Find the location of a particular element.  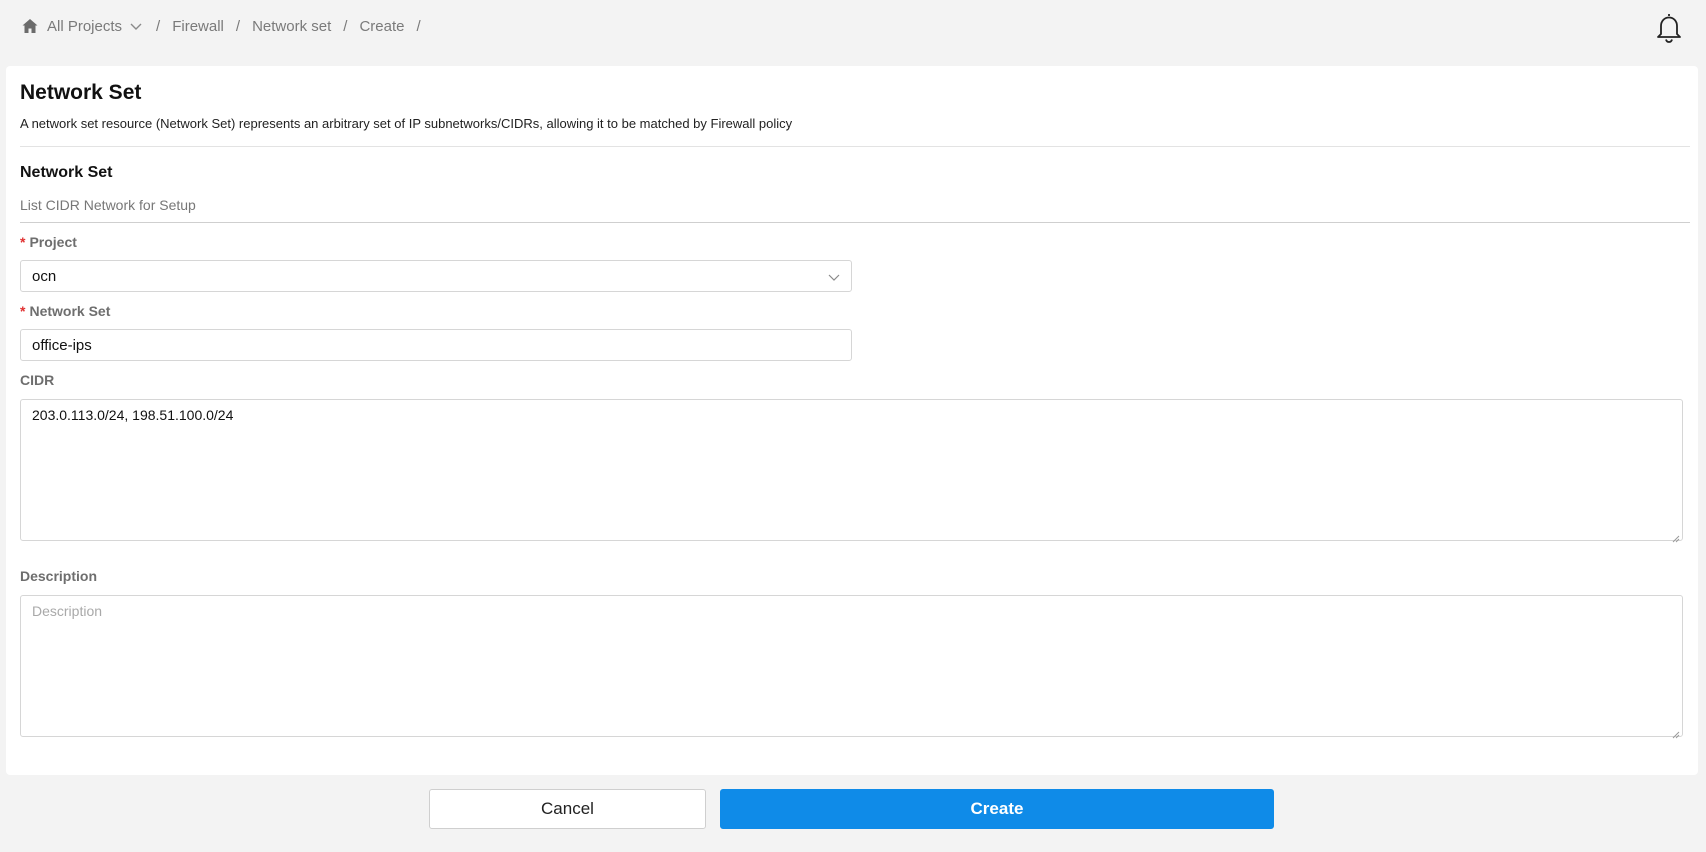

cancel-button: Cancel is located at coordinates (567, 809).